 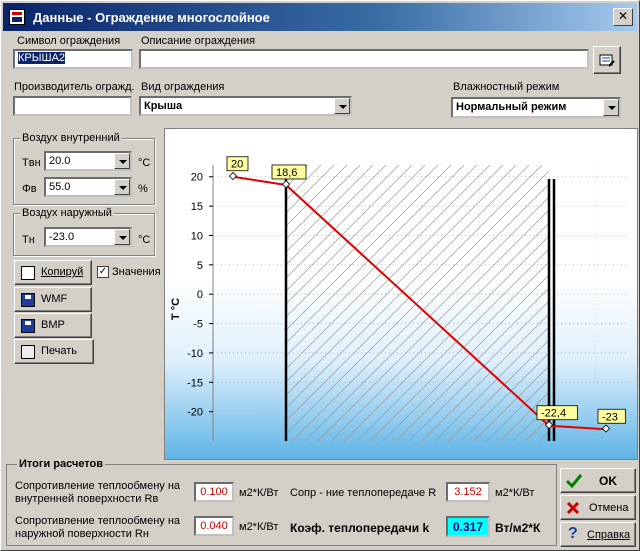 I want to click on type-combo: Крыша, so click(x=245, y=106).